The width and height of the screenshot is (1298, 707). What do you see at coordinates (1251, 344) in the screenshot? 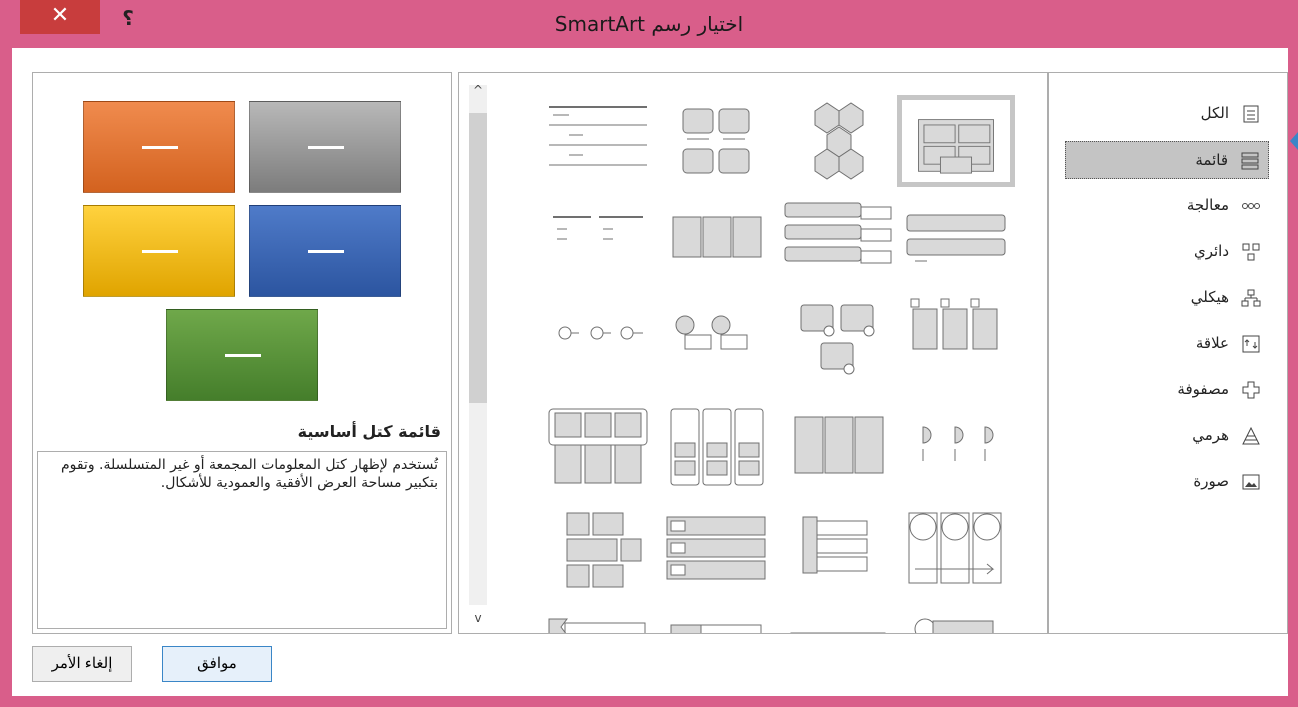
I see `relationship-icon` at bounding box center [1251, 344].